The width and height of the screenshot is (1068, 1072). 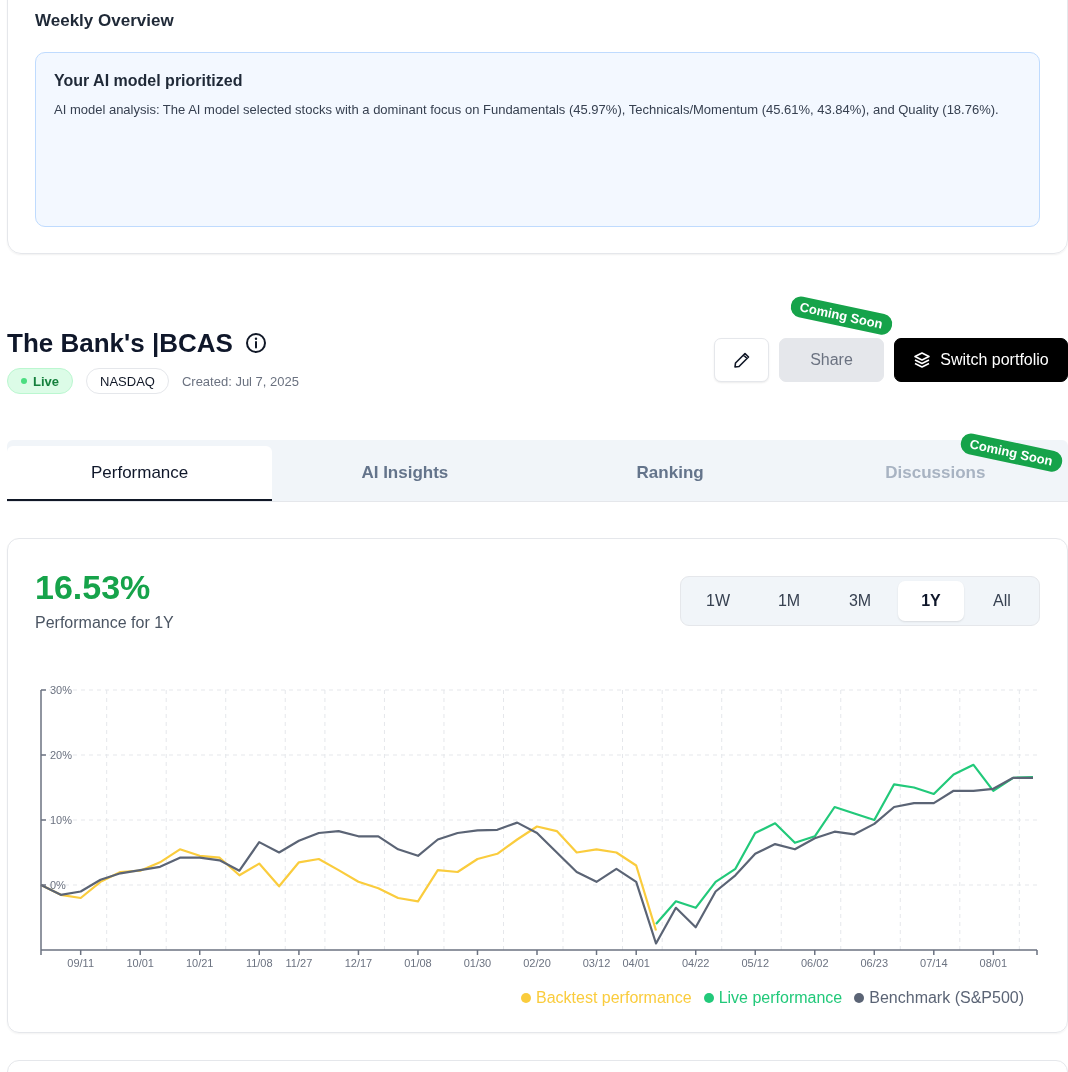 What do you see at coordinates (931, 601) in the screenshot?
I see `range-option: 1Y` at bounding box center [931, 601].